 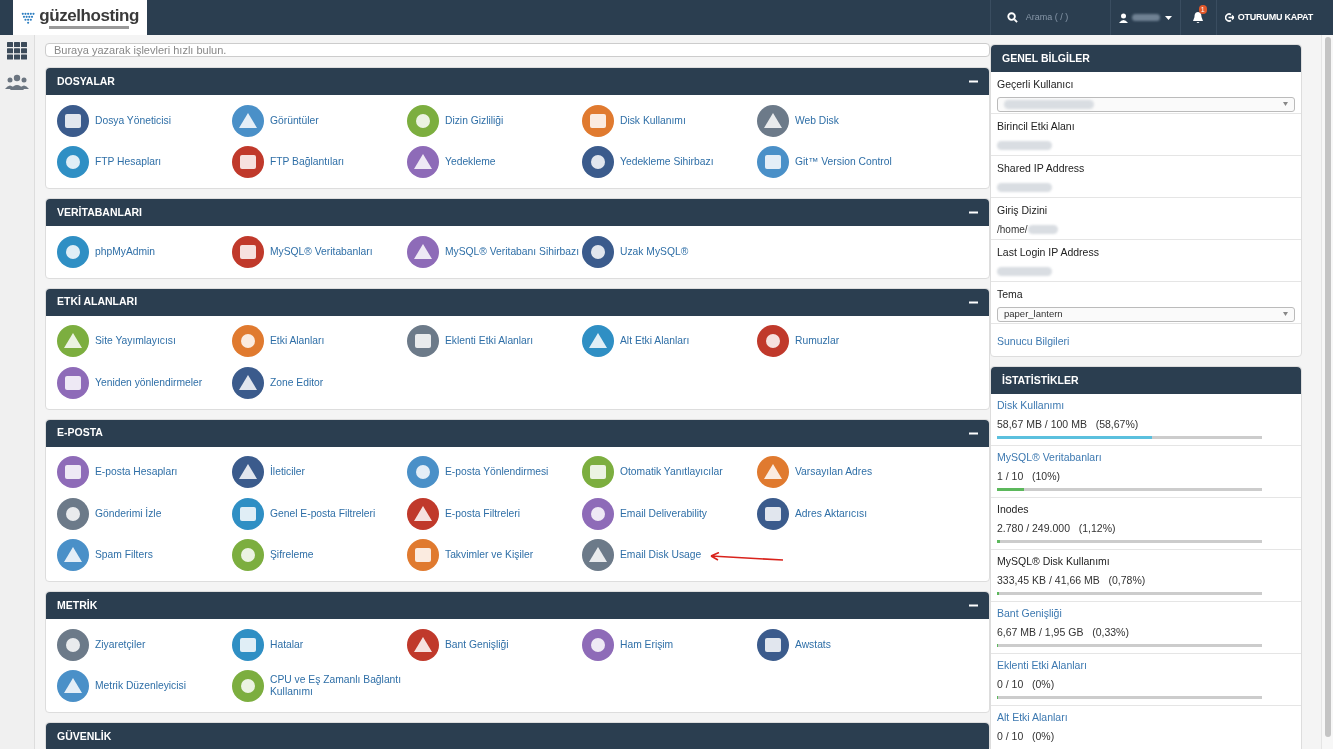 What do you see at coordinates (1146, 104) in the screenshot?
I see `select-field` at bounding box center [1146, 104].